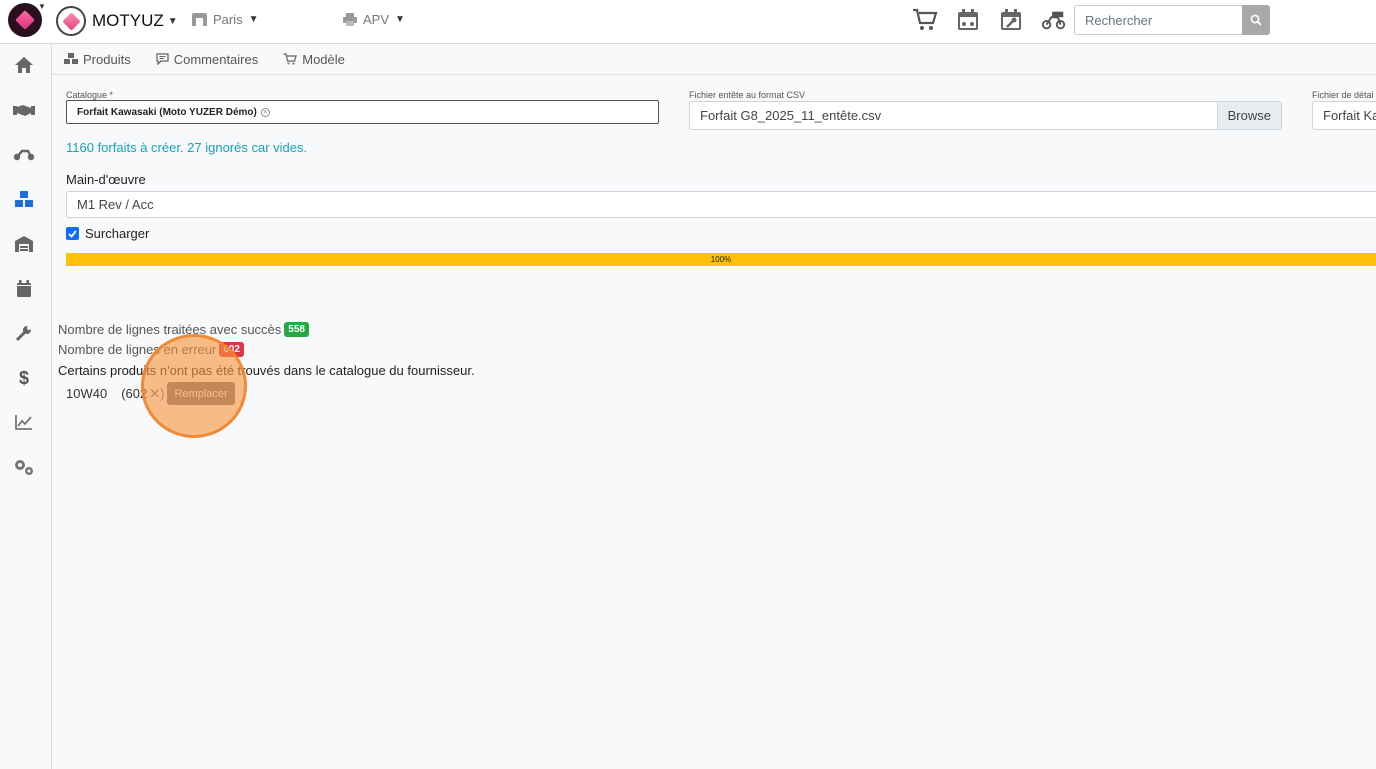  I want to click on detail-file-input: Forfait Ka, so click(1344, 115).